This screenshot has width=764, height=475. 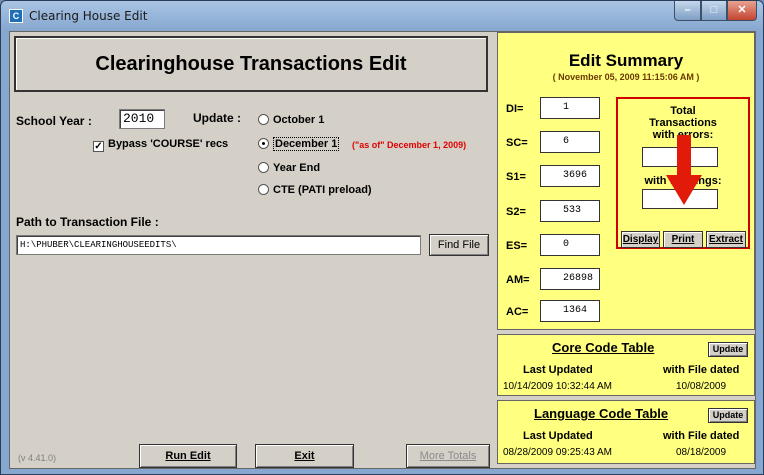 What do you see at coordinates (517, 246) in the screenshot?
I see `es-label: ES=` at bounding box center [517, 246].